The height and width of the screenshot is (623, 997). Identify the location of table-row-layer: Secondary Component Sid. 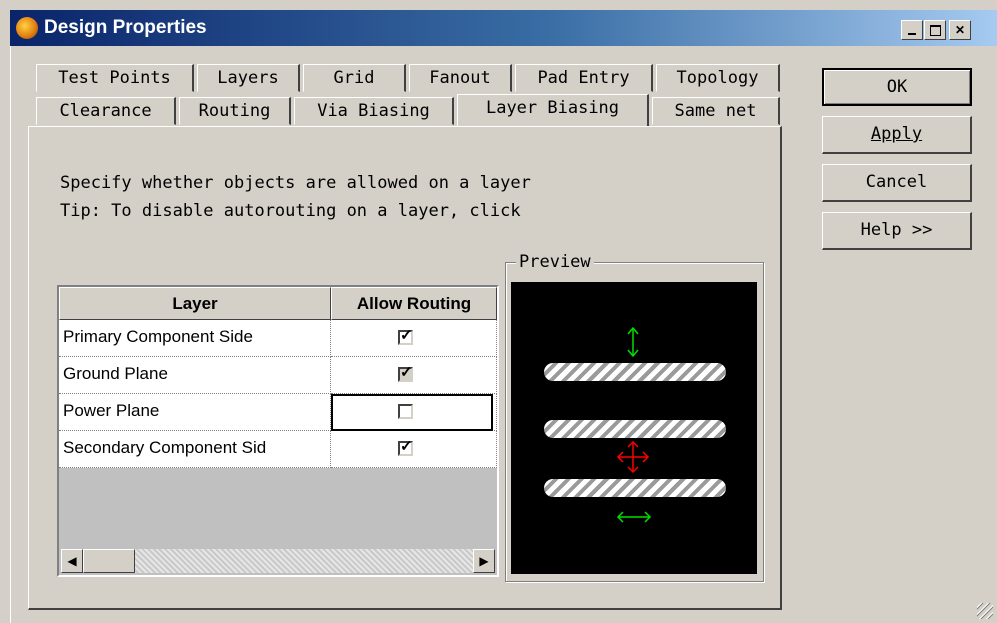
(195, 449).